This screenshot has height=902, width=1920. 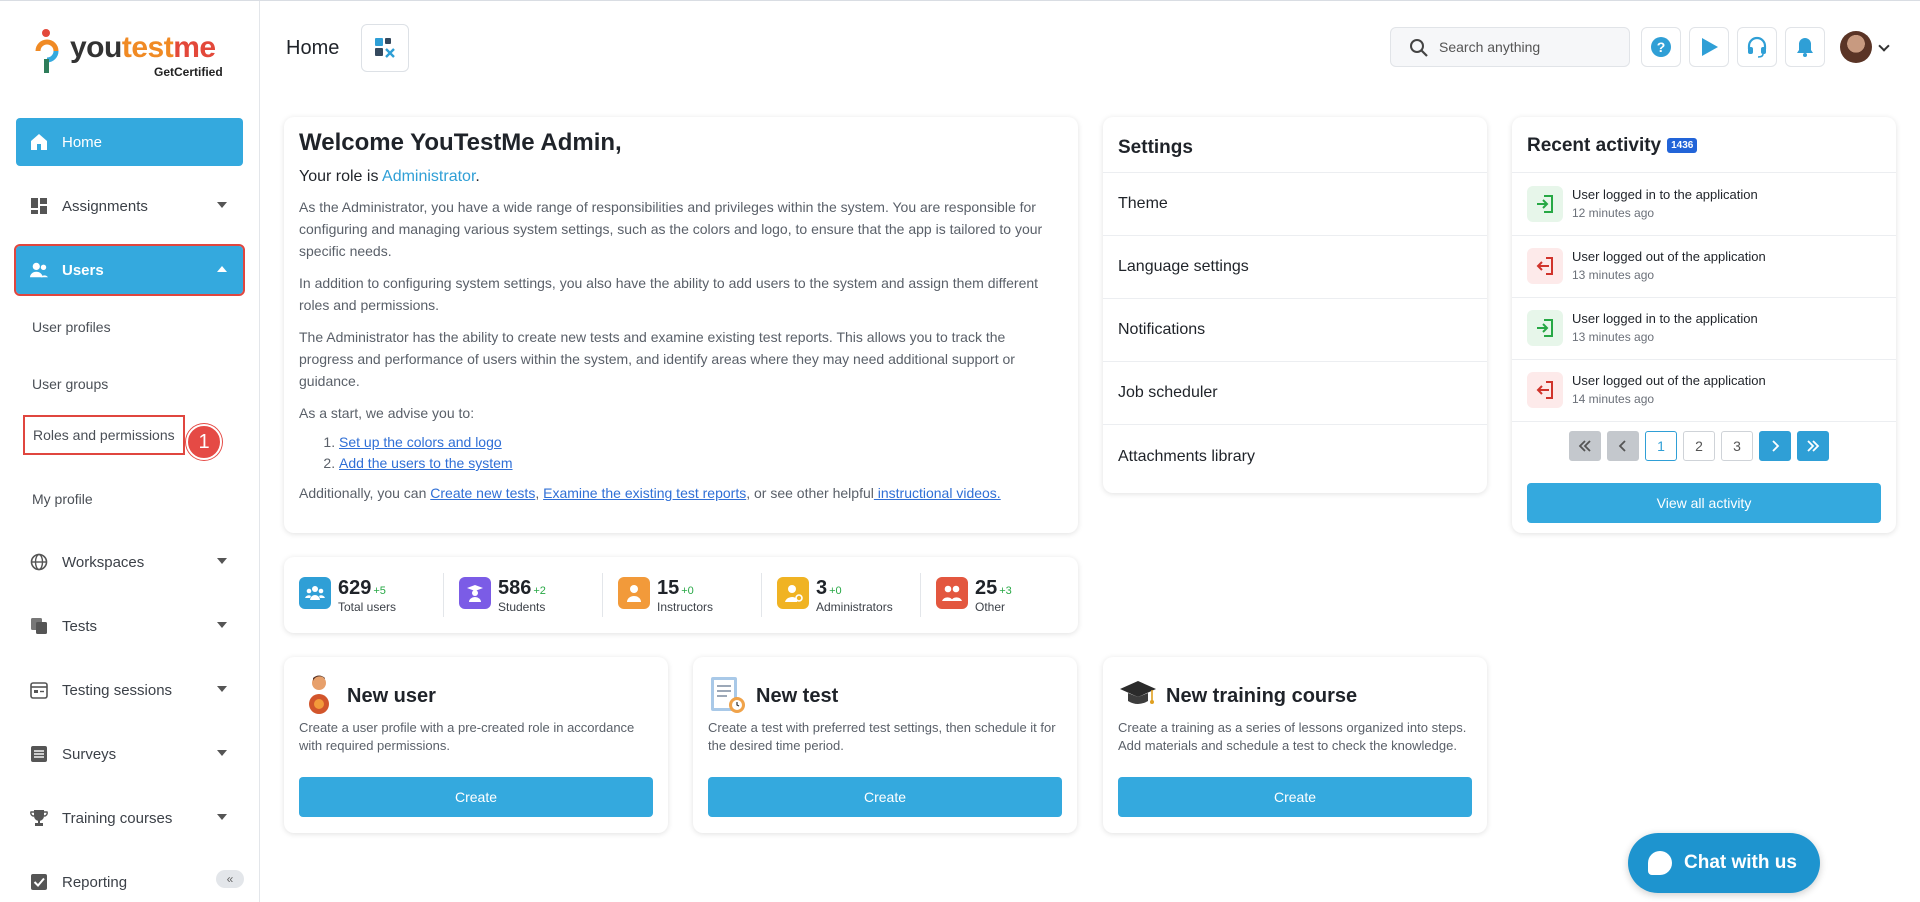 What do you see at coordinates (117, 690) in the screenshot?
I see `sidebar-item-label: Testing sessions` at bounding box center [117, 690].